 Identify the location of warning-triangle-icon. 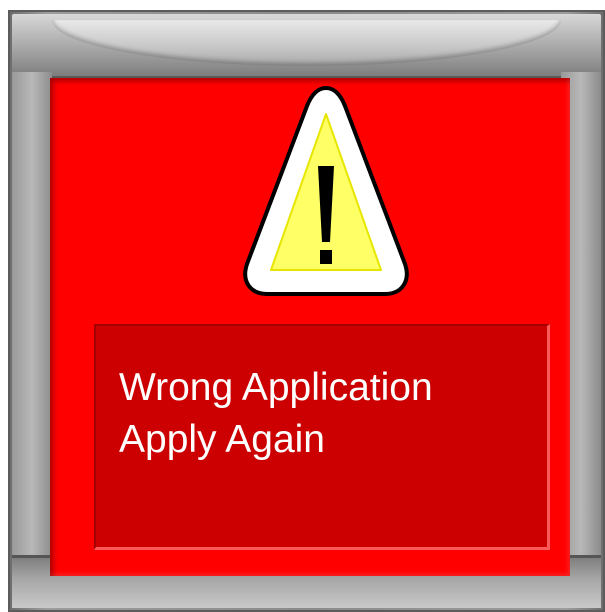
(326, 190).